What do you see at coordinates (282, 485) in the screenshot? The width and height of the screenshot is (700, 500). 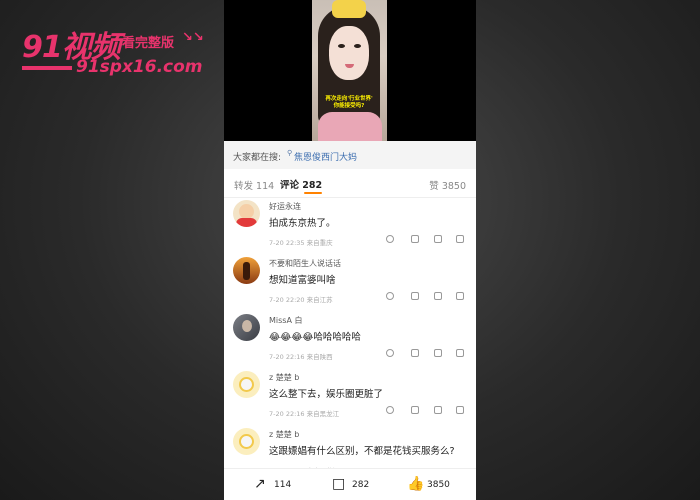 I see `repost-count: 114` at bounding box center [282, 485].